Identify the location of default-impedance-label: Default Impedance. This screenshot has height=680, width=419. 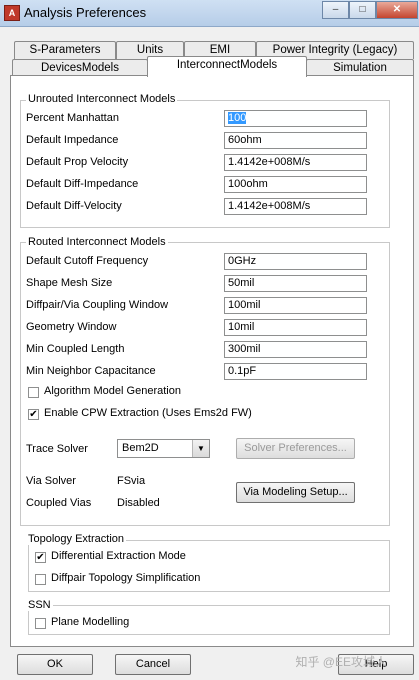
(72, 140).